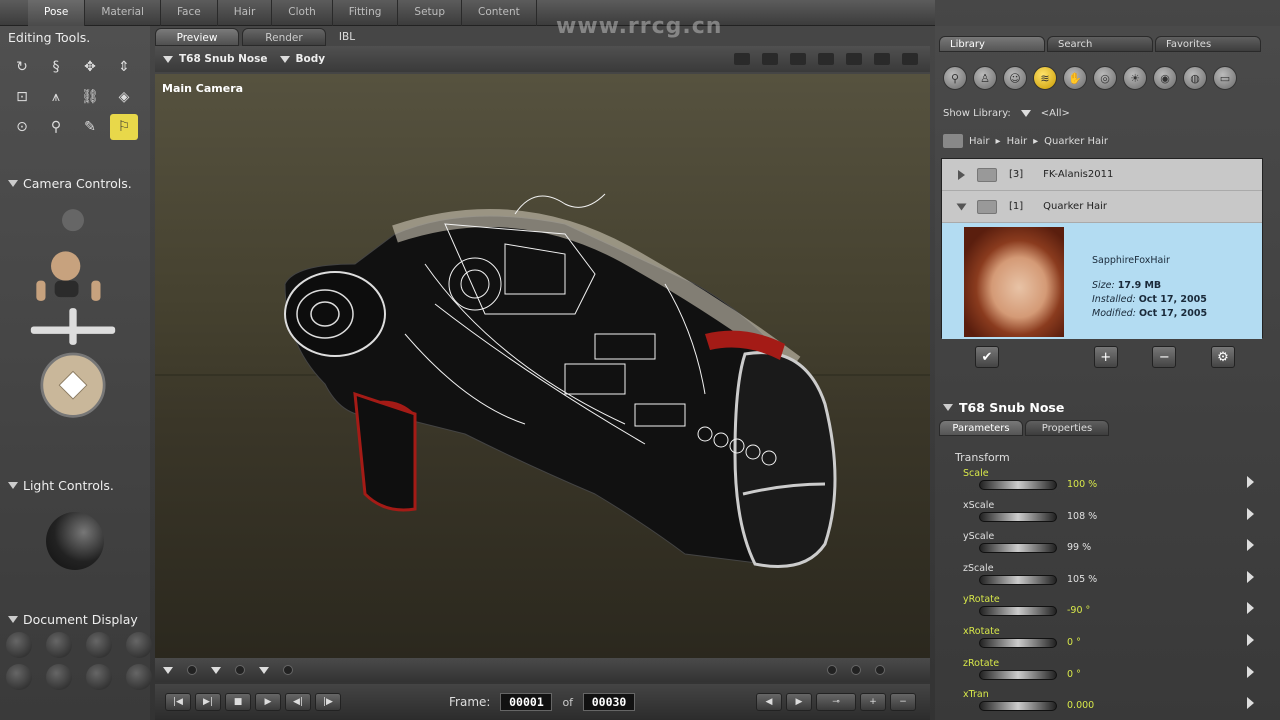 The height and width of the screenshot is (720, 1280). I want to click on dial-value: 0 °, so click(1074, 642).